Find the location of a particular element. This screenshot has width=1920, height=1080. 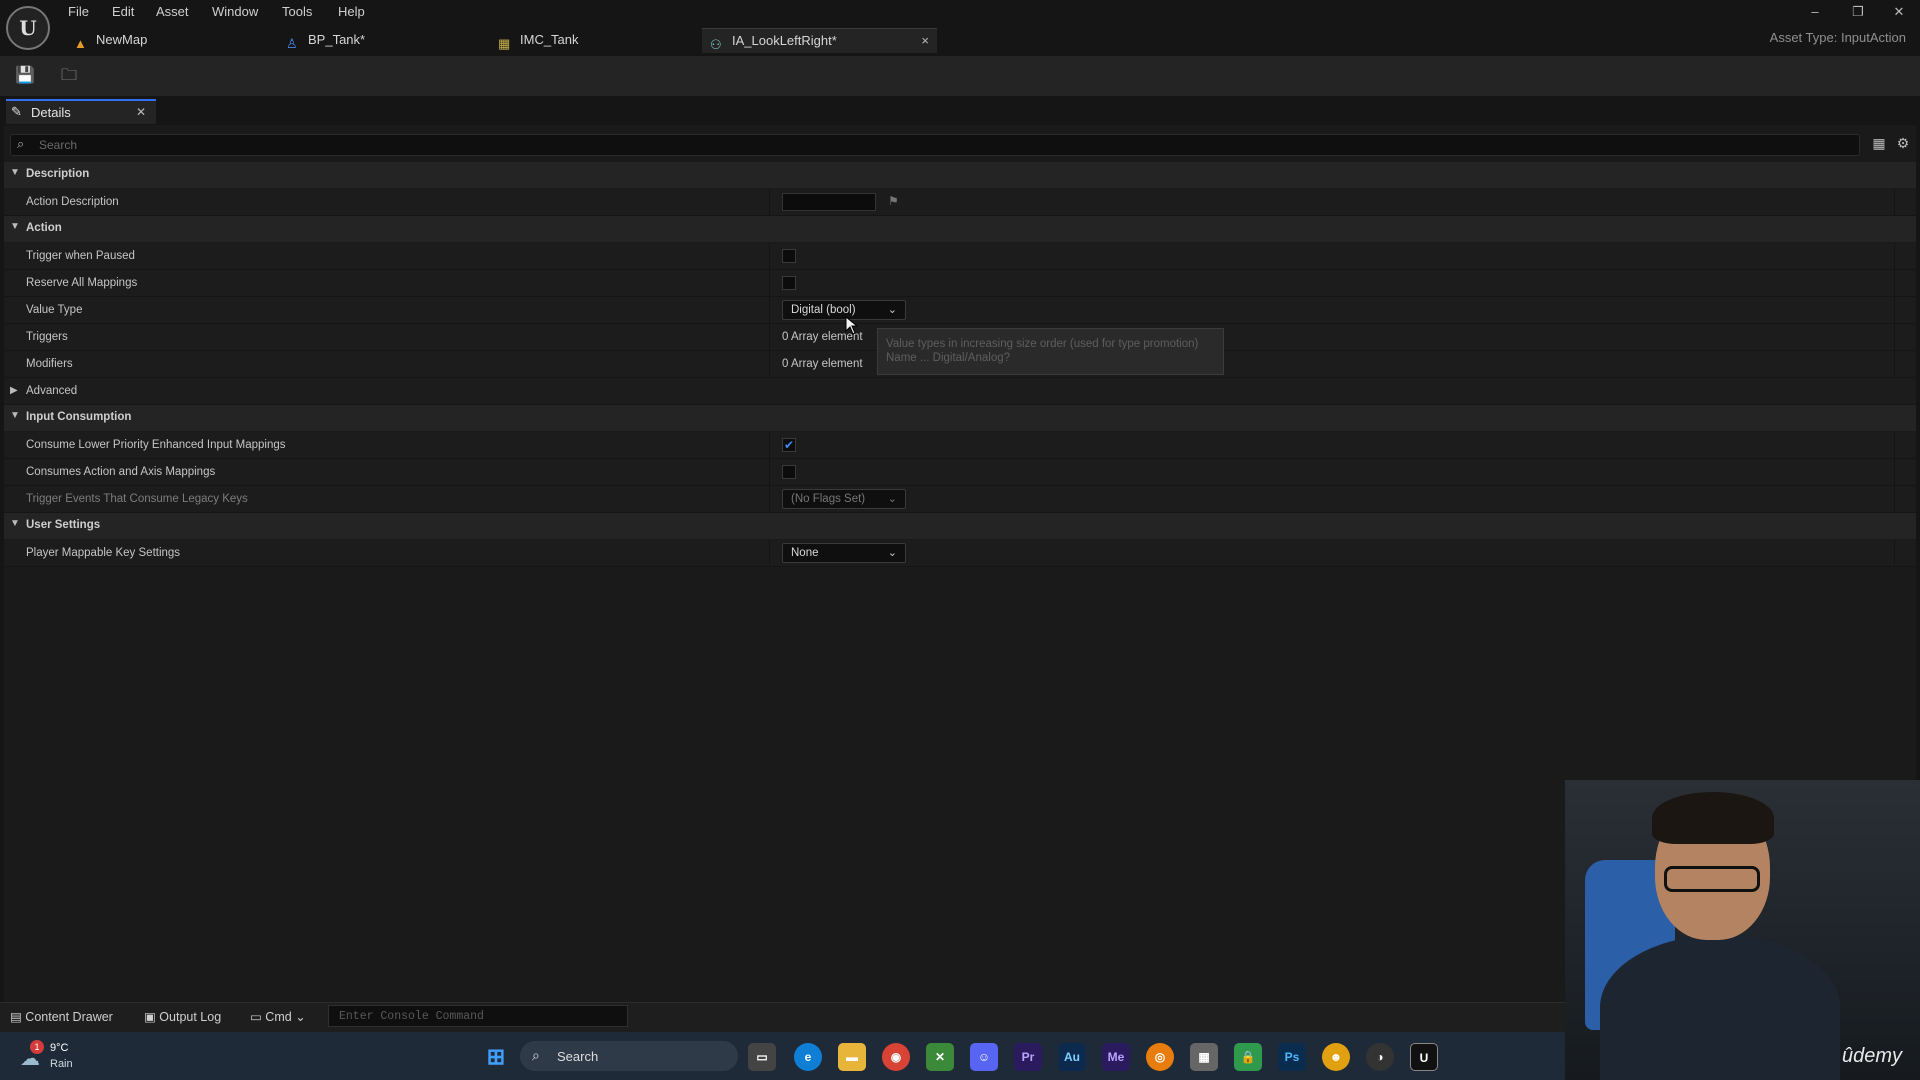

search-input is located at coordinates (939, 145).